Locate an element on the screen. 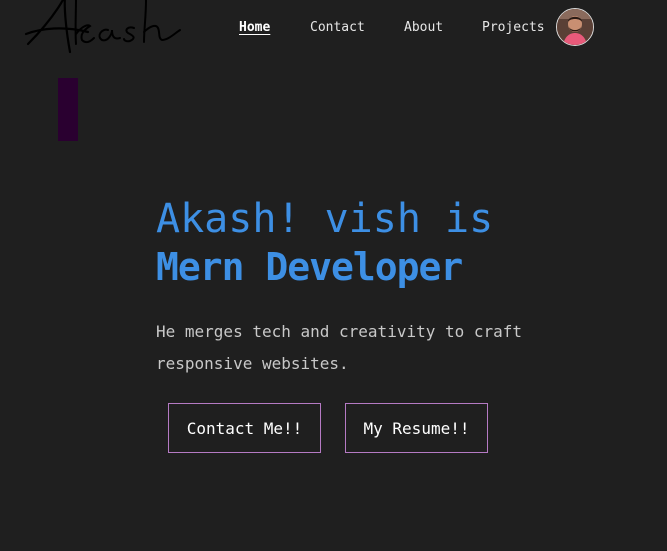 The height and width of the screenshot is (551, 667). hero-title-line2: Mern Developer is located at coordinates (309, 267).